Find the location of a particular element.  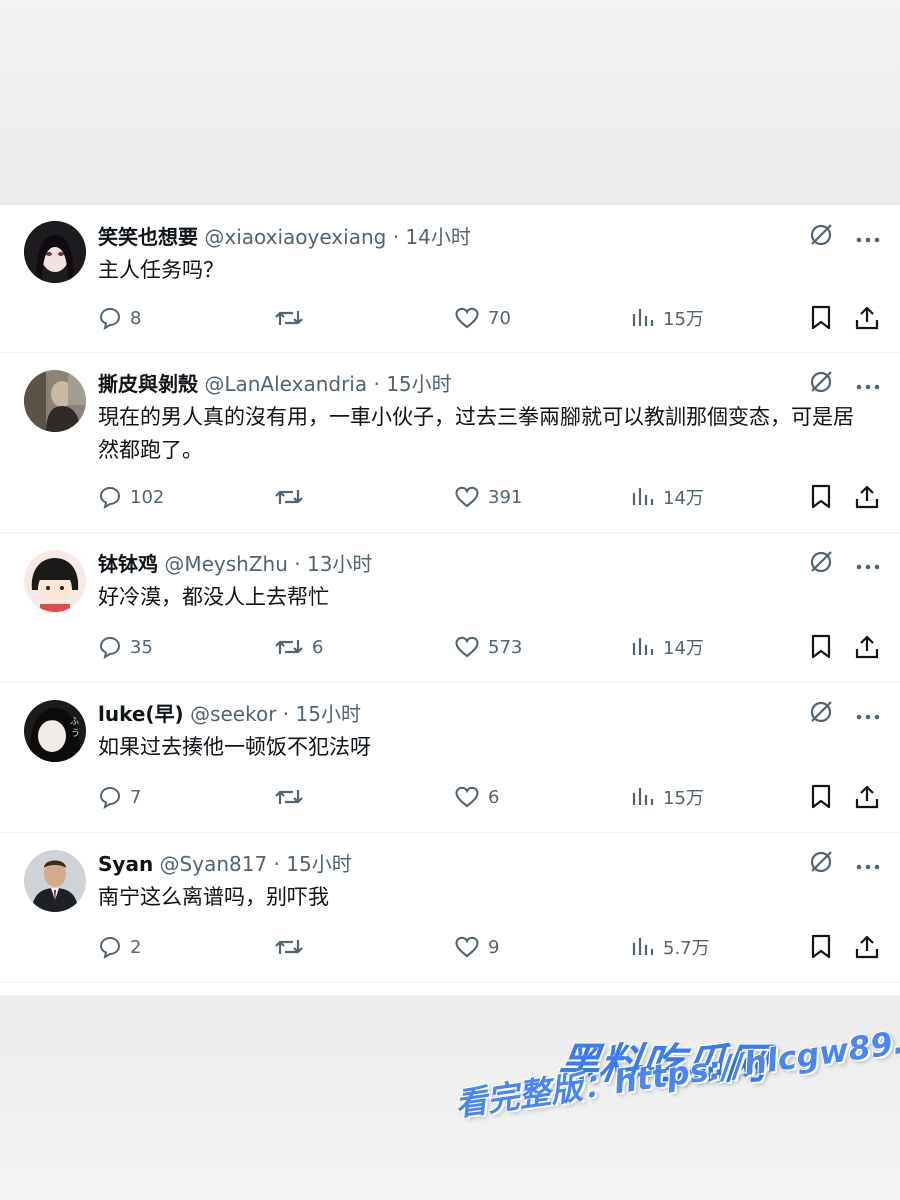

tweet-text: 好冷漠，都没人上去帮忙 is located at coordinates (213, 597).